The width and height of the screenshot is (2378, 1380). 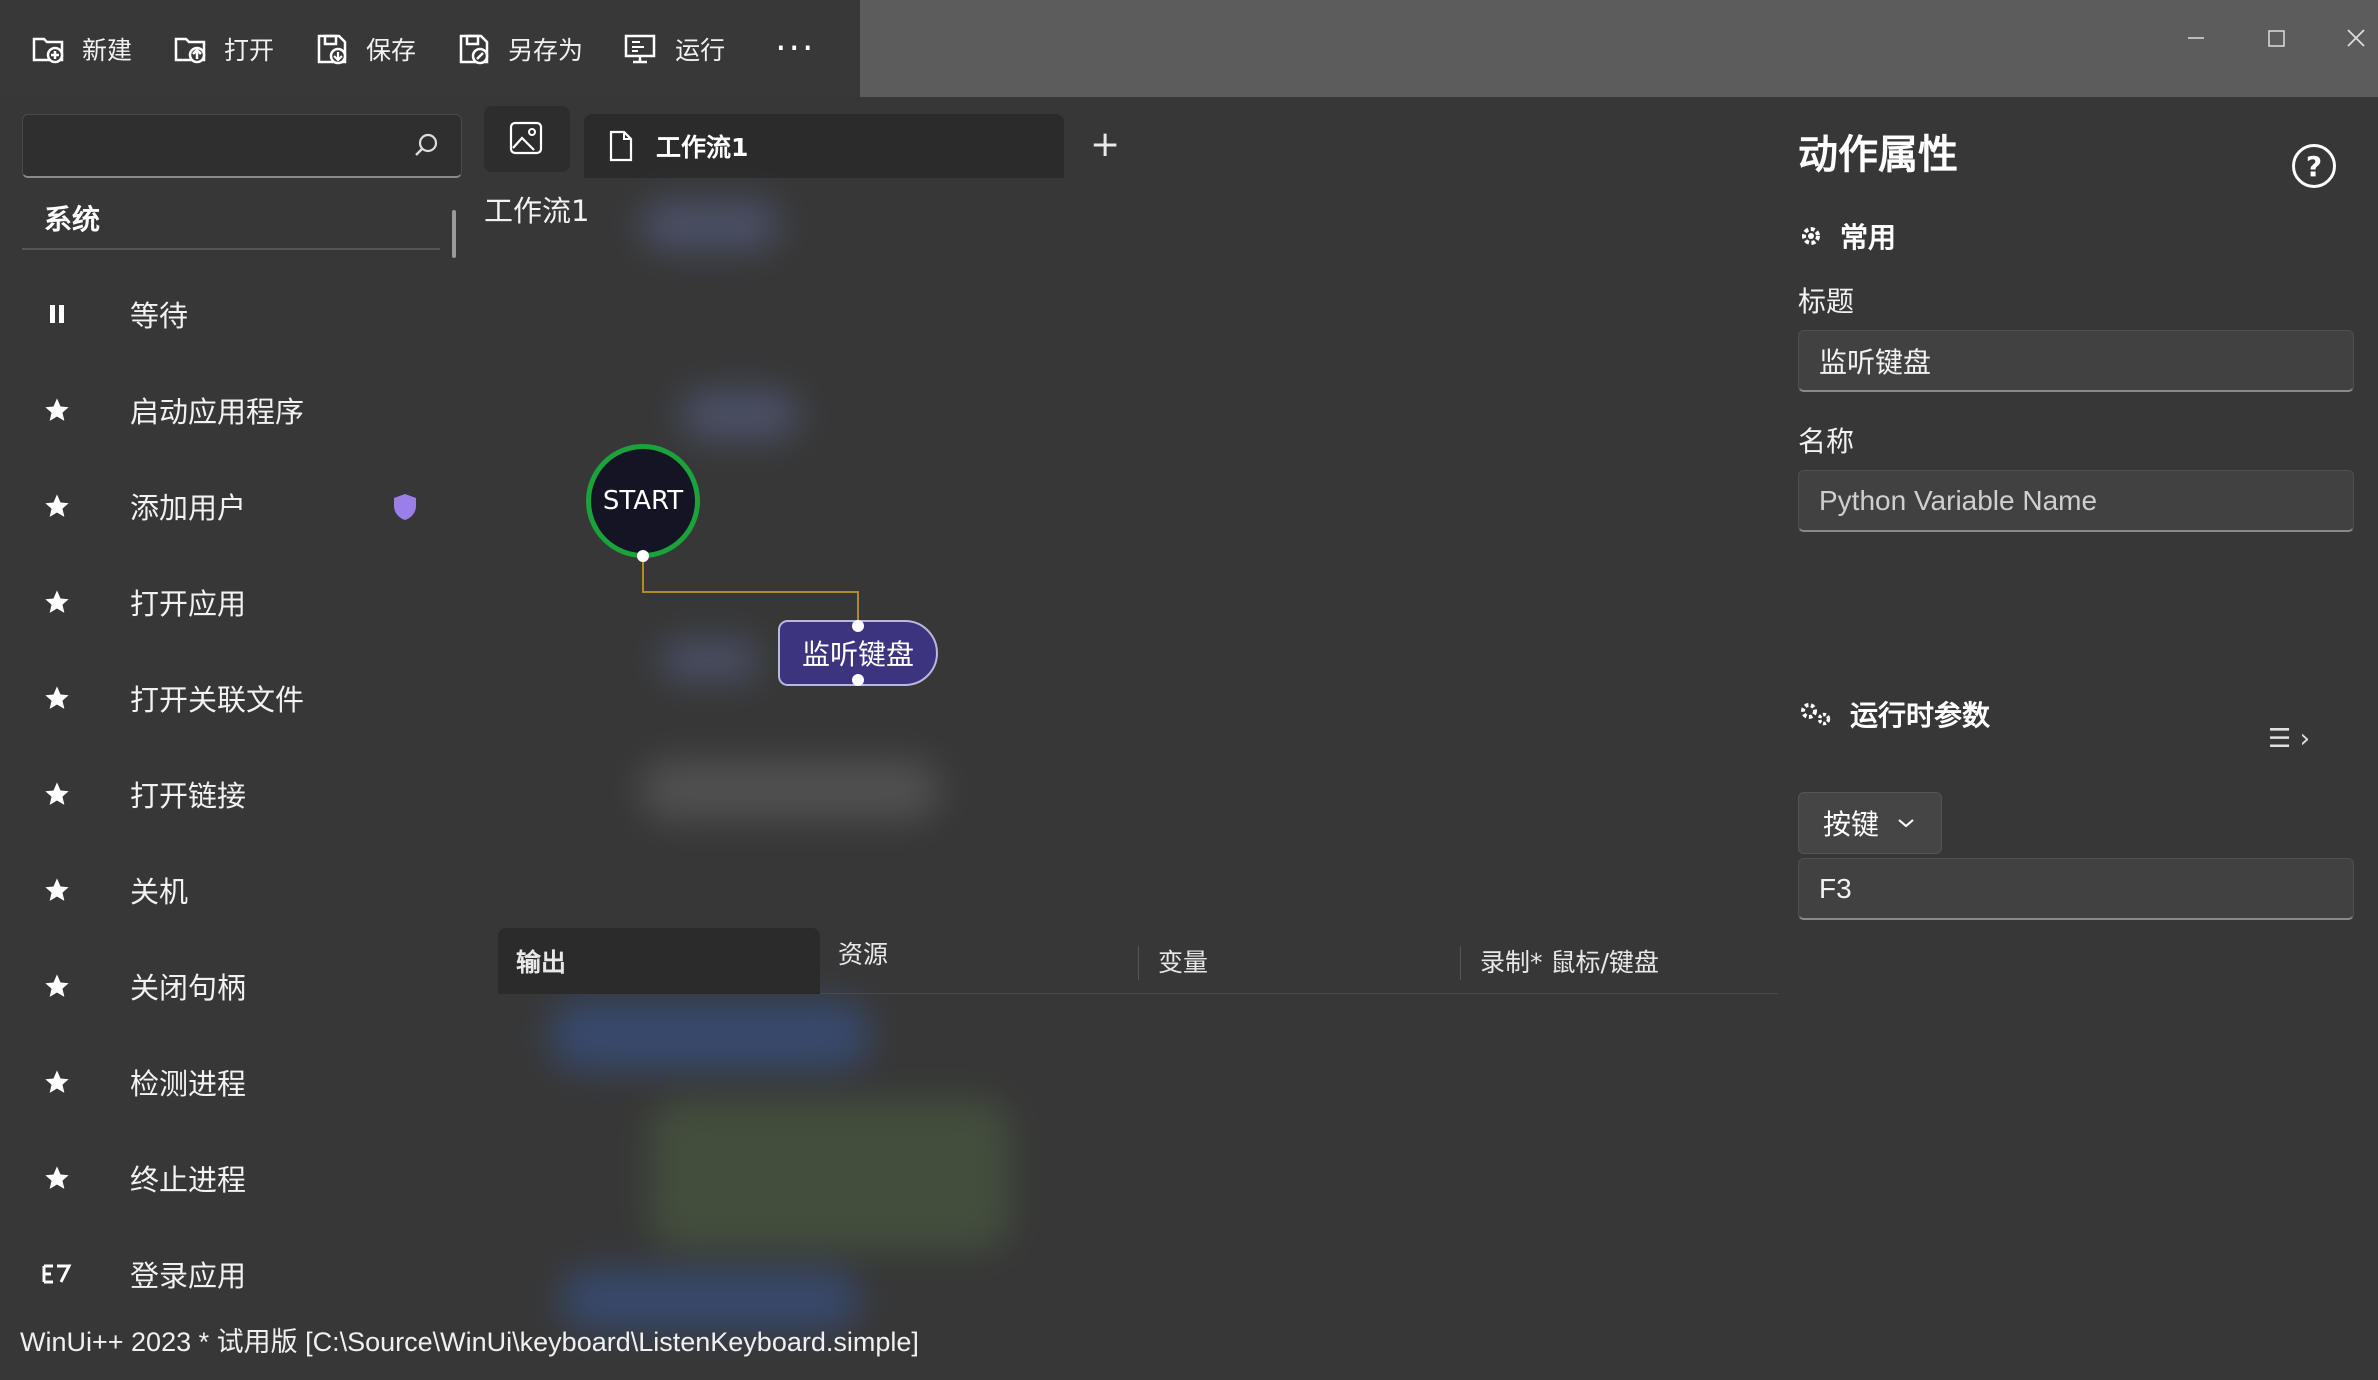 What do you see at coordinates (643, 556) in the screenshot?
I see `start-output-port` at bounding box center [643, 556].